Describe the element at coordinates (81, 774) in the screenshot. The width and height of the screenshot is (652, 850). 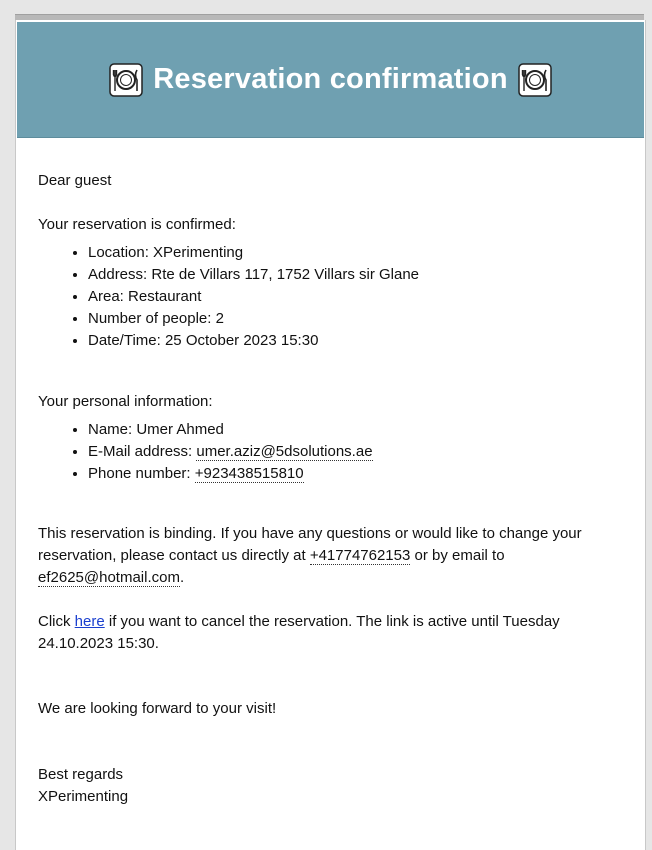
I see `signoff-regards: Best regards` at that location.